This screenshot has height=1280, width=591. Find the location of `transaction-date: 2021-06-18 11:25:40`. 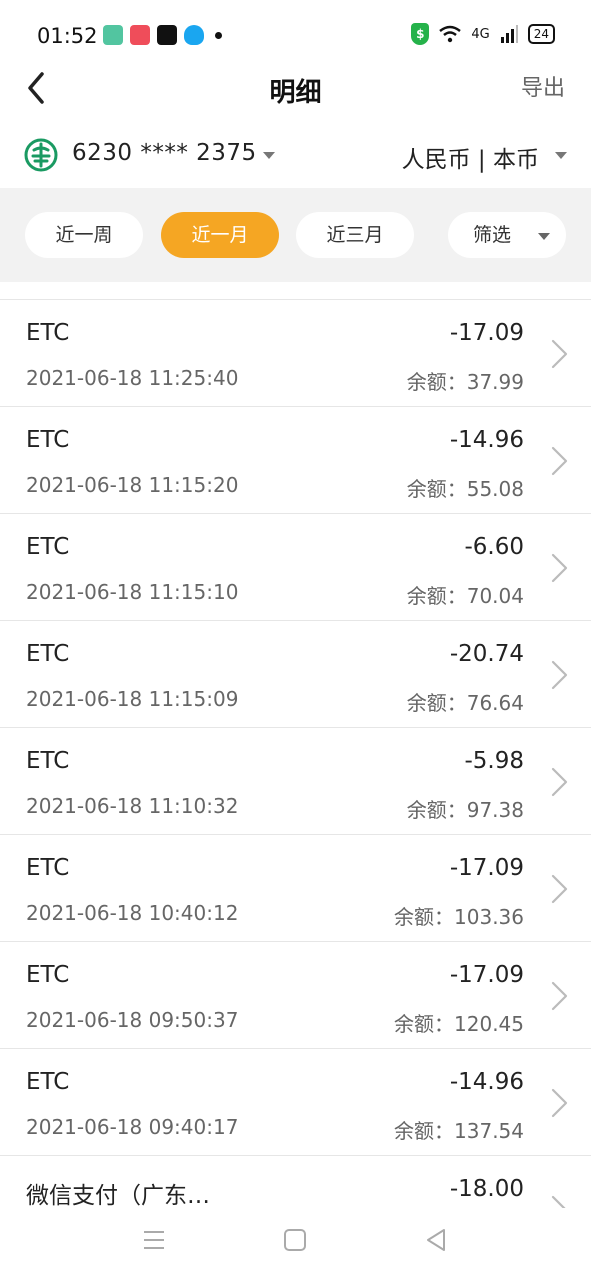

transaction-date: 2021-06-18 11:25:40 is located at coordinates (132, 378).